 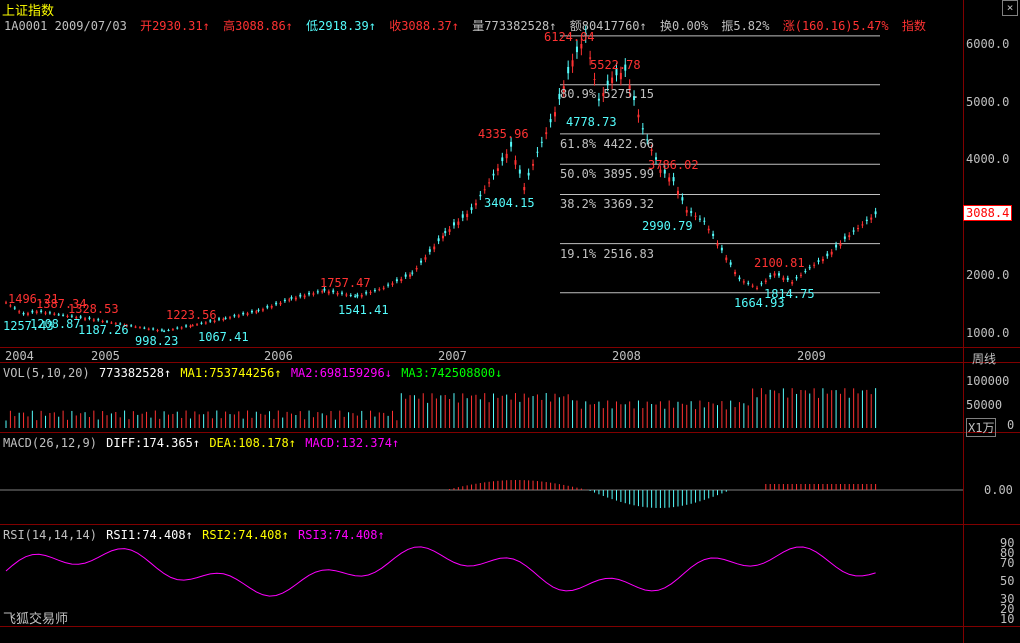 I want to click on last-price-tag: 3088.4, so click(x=988, y=213).